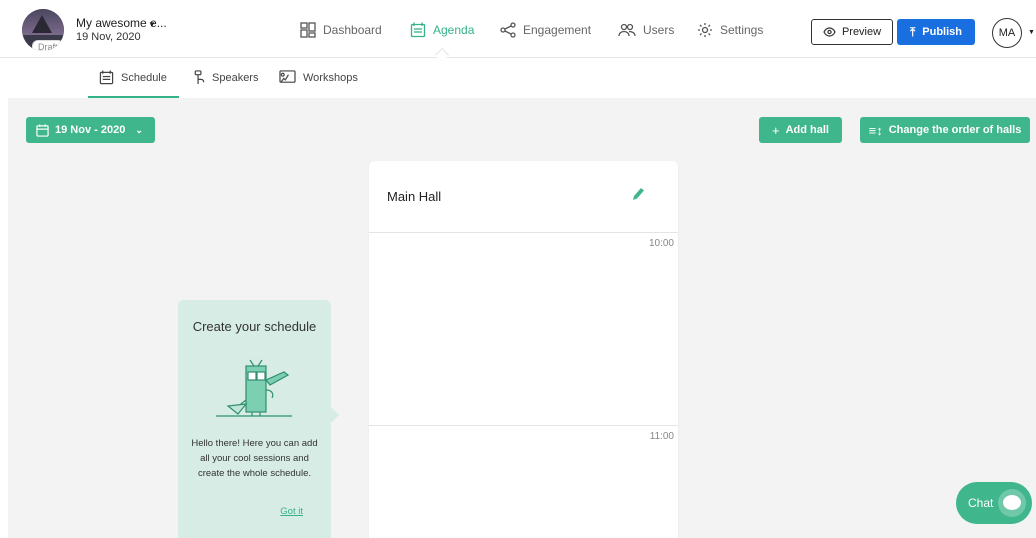  What do you see at coordinates (94, 30) in the screenshot?
I see `event-switcher: Draft My awesome e... 19 Nov, 2020` at bounding box center [94, 30].